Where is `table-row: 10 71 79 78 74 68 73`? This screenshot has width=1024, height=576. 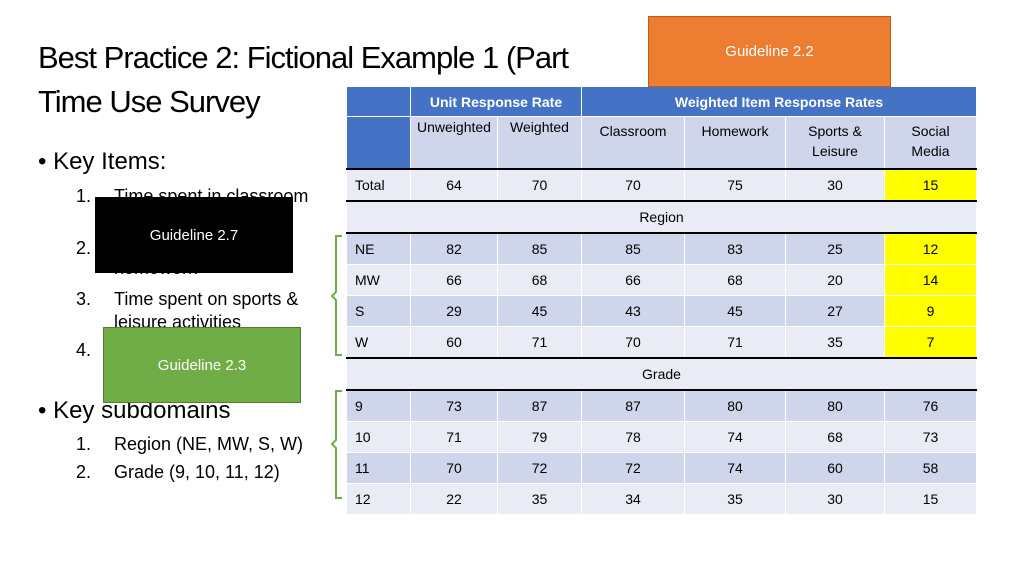 table-row: 10 71 79 78 74 68 73 is located at coordinates (661, 437).